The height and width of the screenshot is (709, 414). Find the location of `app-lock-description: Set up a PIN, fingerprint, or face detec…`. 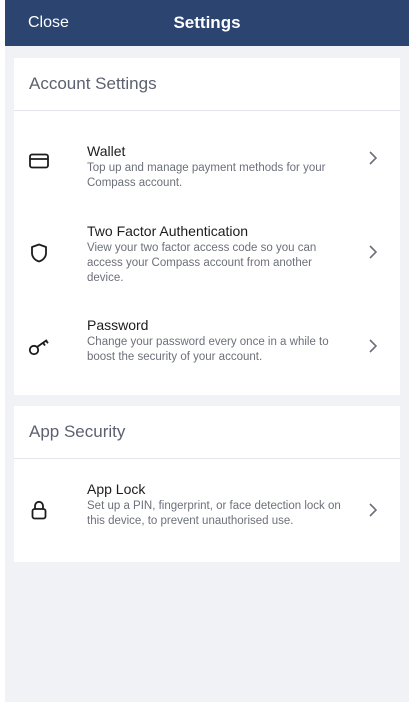

app-lock-description: Set up a PIN, fingerprint, or face detec… is located at coordinates (214, 513).